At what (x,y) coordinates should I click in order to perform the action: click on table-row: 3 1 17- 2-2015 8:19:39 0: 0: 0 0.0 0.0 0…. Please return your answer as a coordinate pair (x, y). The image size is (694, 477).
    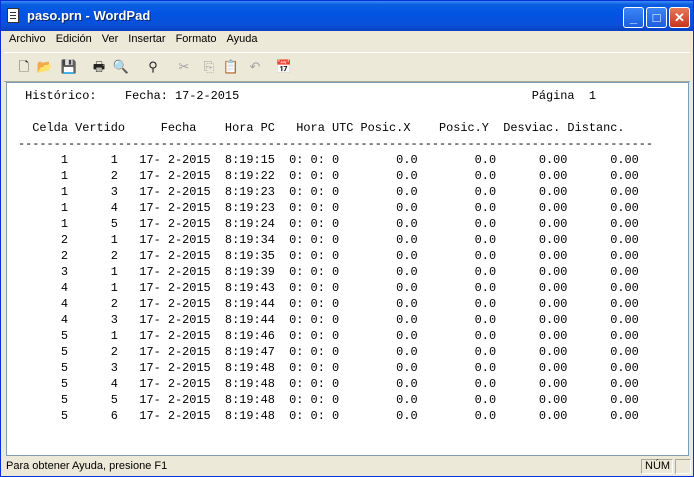
    Looking at the image, I should click on (328, 272).